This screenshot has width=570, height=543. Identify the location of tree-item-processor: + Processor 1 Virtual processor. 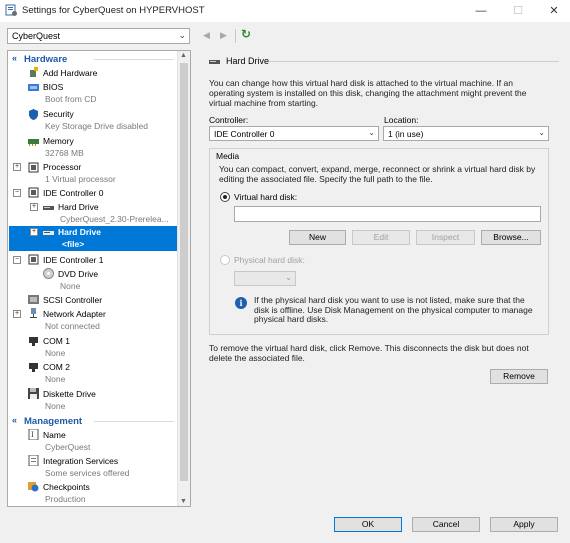
(93, 173).